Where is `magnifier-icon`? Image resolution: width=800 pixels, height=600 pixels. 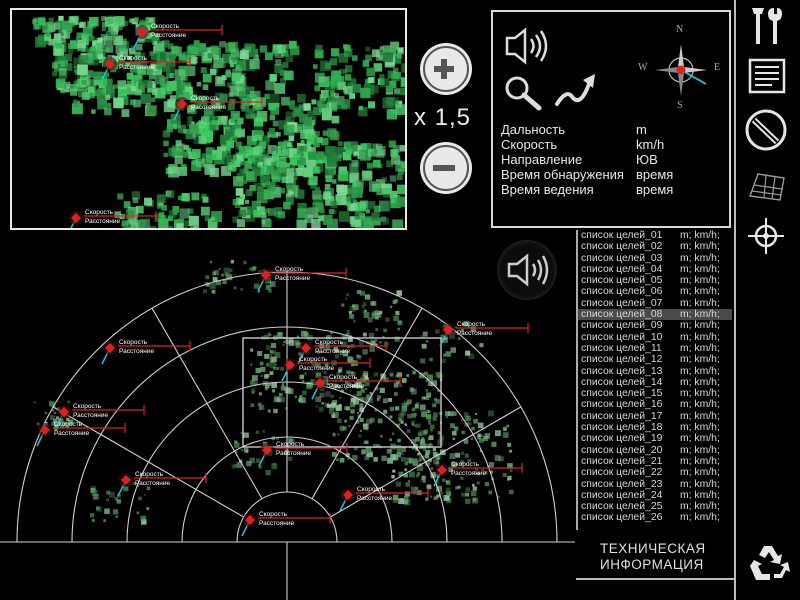 magnifier-icon is located at coordinates (526, 94).